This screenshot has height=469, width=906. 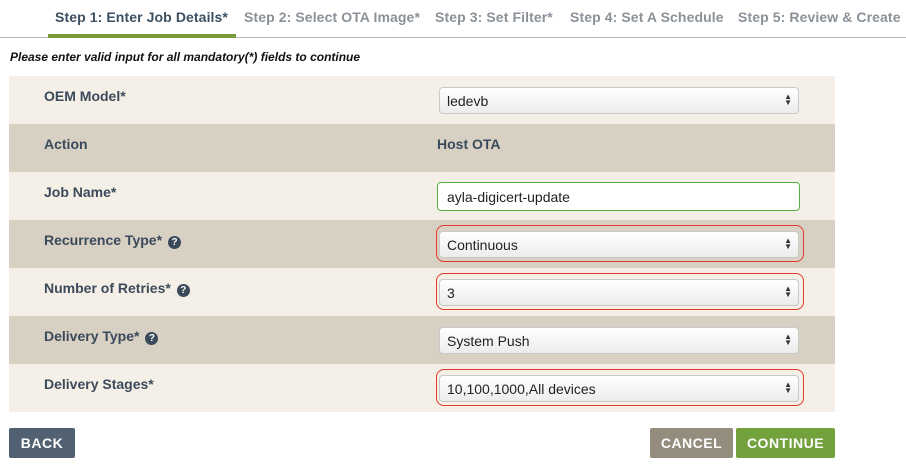 I want to click on step-3-tab: Step 3: Set Filter*, so click(x=494, y=17).